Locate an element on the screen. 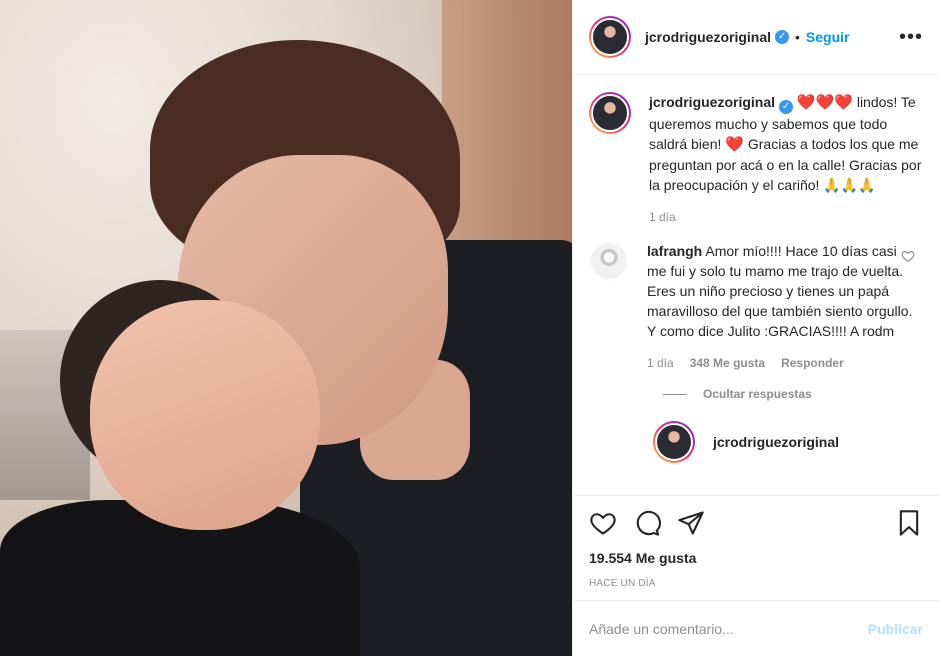  author-username: jcrodriguezoriginal is located at coordinates (708, 37).